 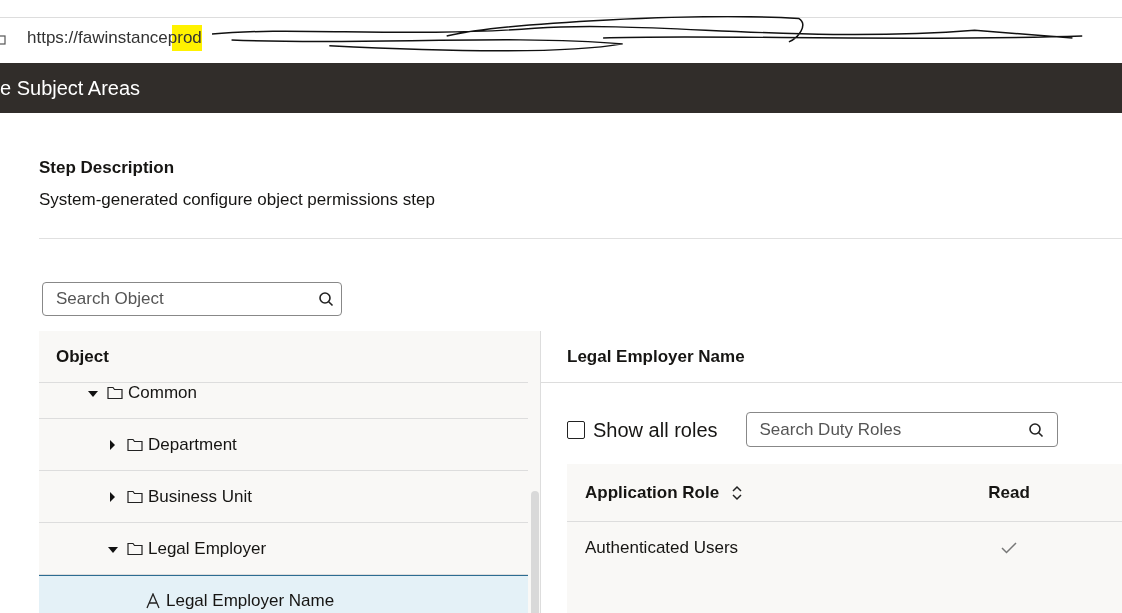 I want to click on tree-item: Legal Employer Name, so click(x=283, y=594).